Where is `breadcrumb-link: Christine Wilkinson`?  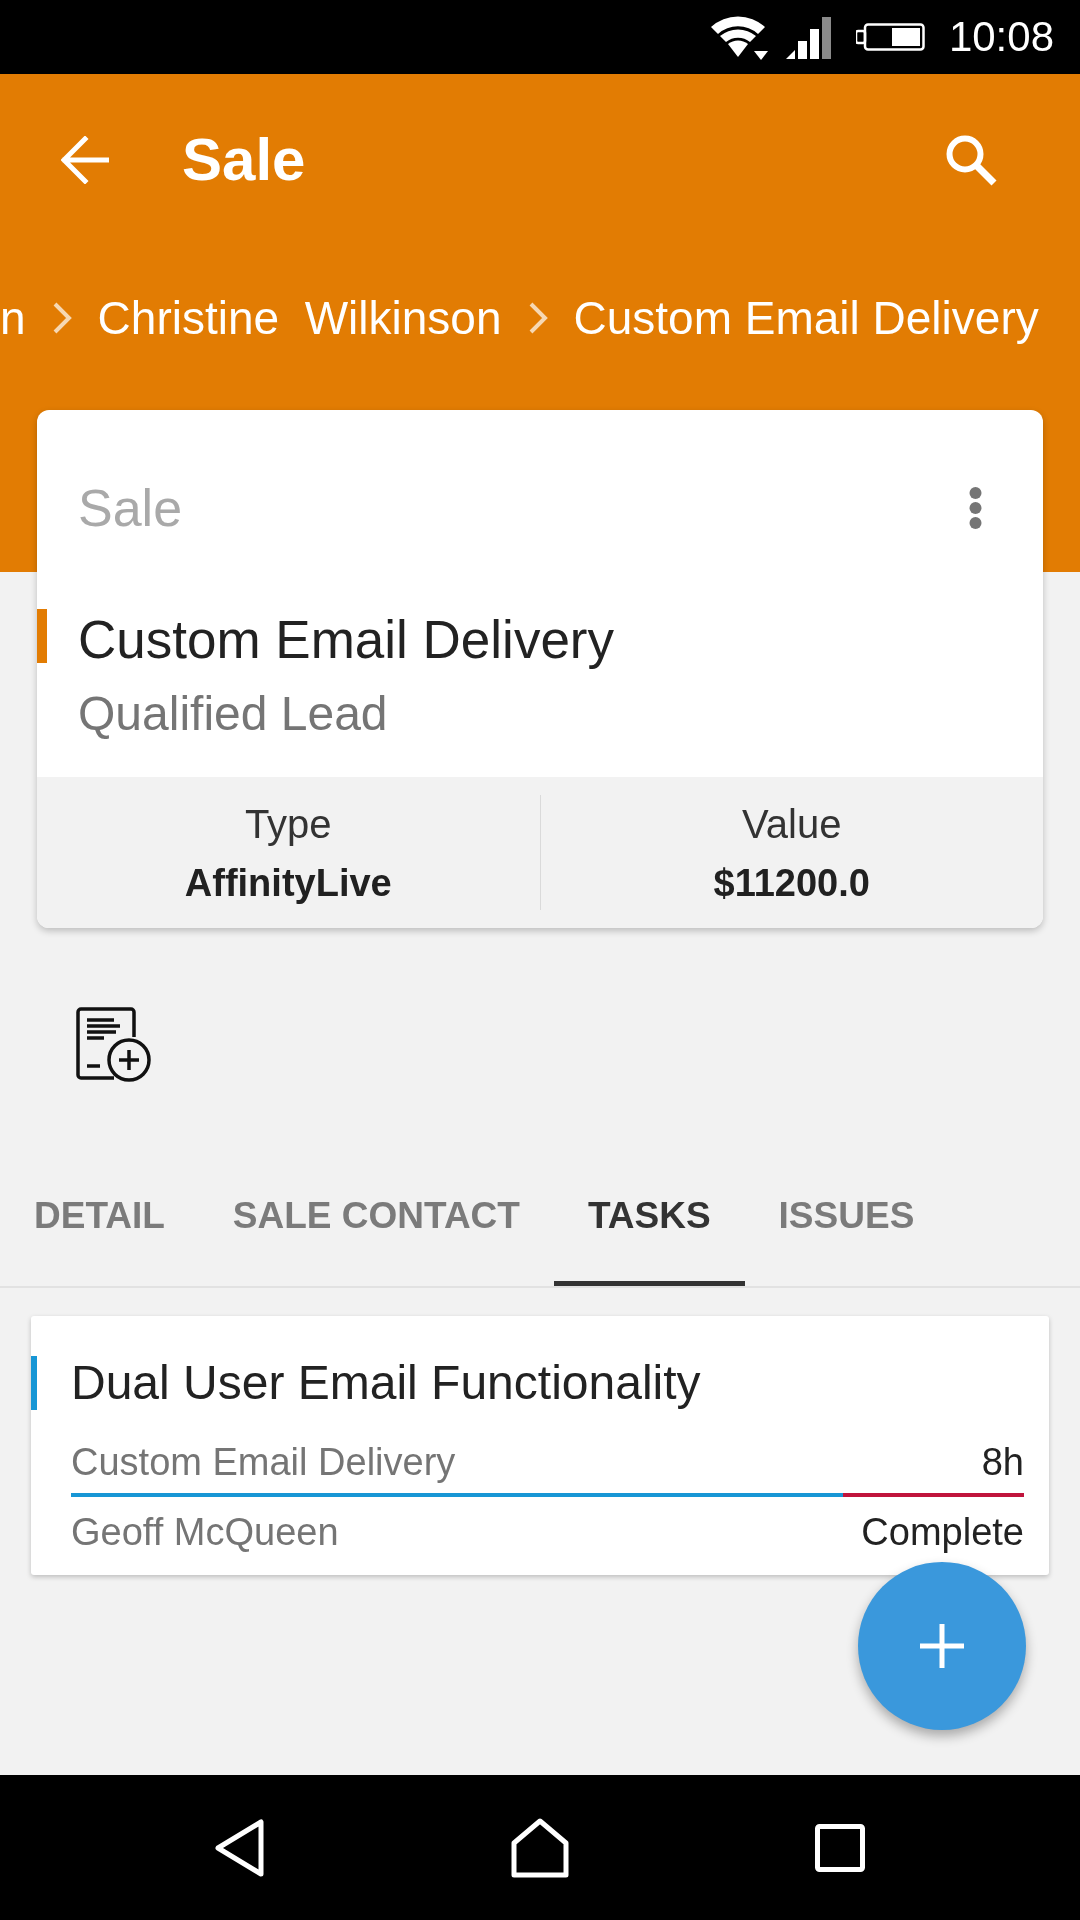
breadcrumb-link: Christine Wilkinson is located at coordinates (299, 318).